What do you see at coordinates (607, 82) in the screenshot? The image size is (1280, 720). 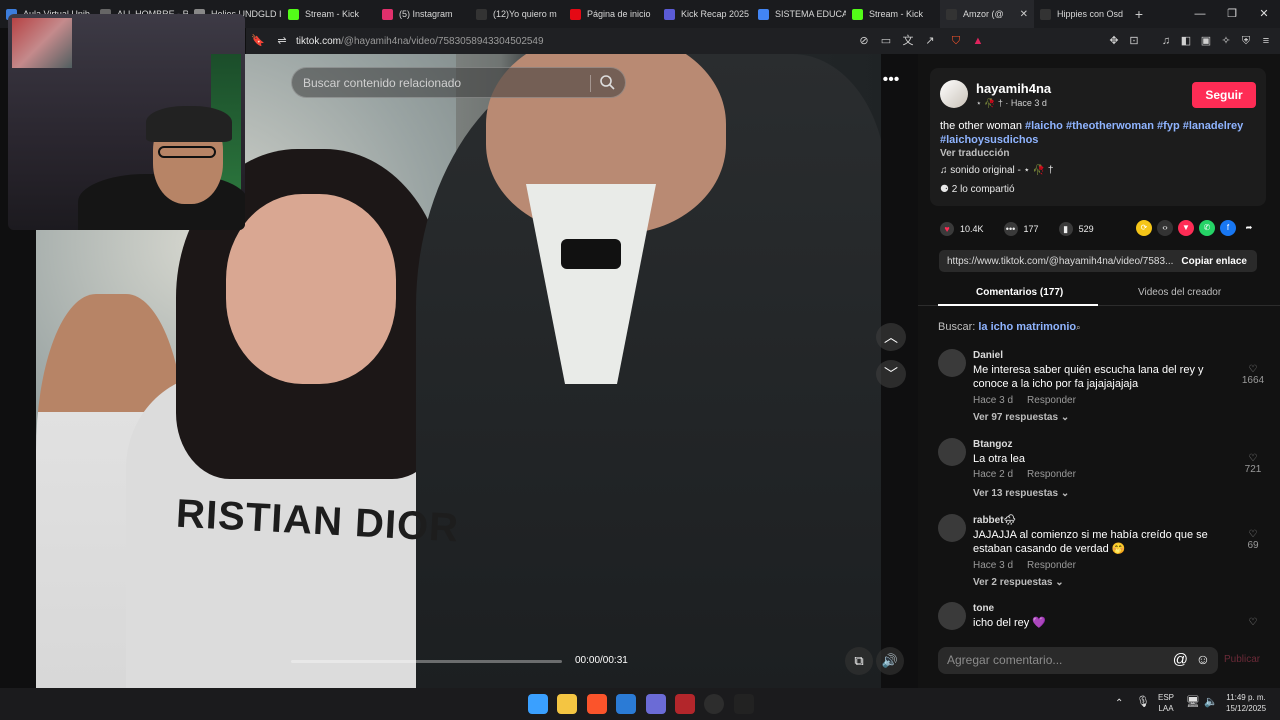 I see `search-icon` at bounding box center [607, 82].